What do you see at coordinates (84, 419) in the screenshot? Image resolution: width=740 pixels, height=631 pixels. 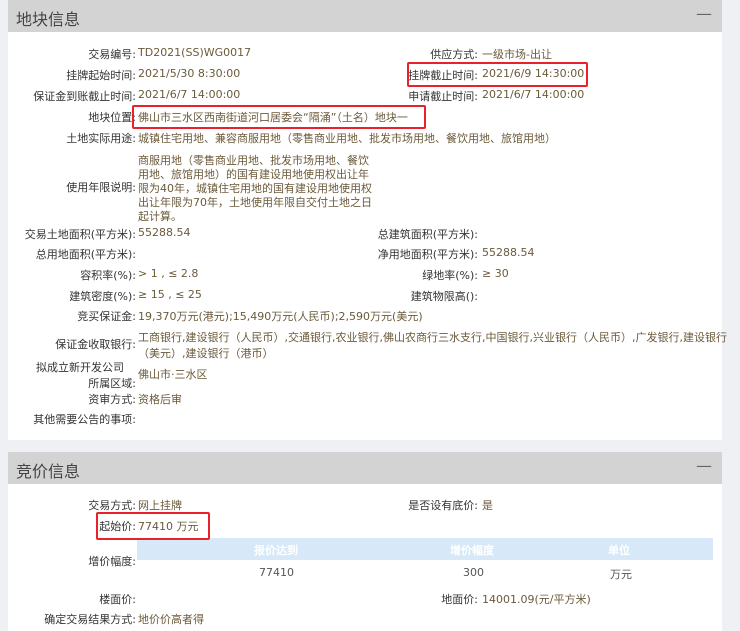 I see `field-label: 其他需要公告的事项:` at bounding box center [84, 419].